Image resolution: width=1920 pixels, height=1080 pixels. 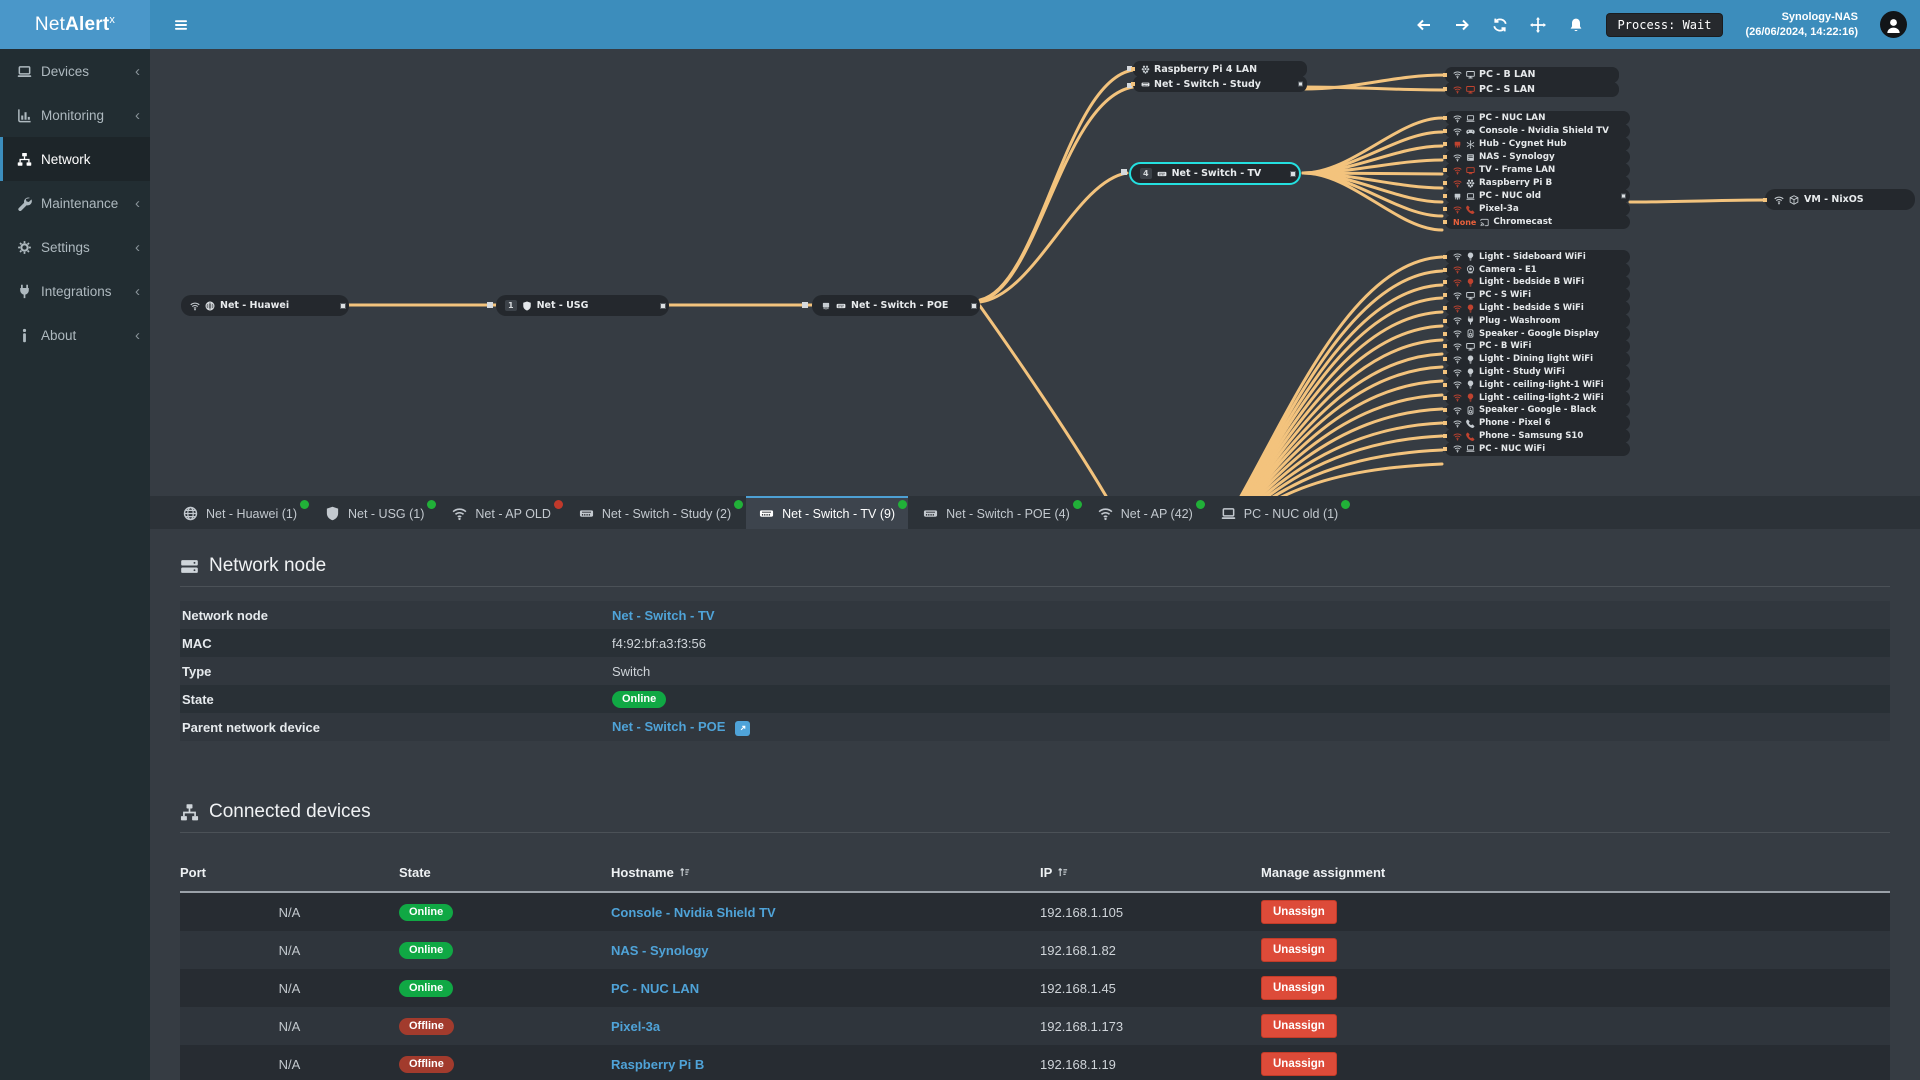 I want to click on topology-node-light-bedside-s-wifi: Light - bedside S WiFi, so click(x=1537, y=308).